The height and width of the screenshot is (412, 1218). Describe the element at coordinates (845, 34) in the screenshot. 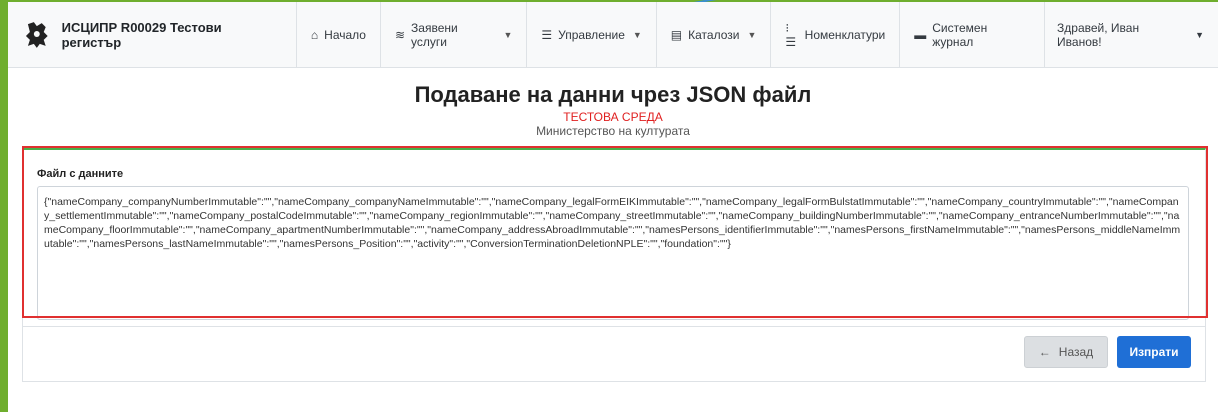

I see `nav-nomenclatures-label: Номенклатури` at that location.